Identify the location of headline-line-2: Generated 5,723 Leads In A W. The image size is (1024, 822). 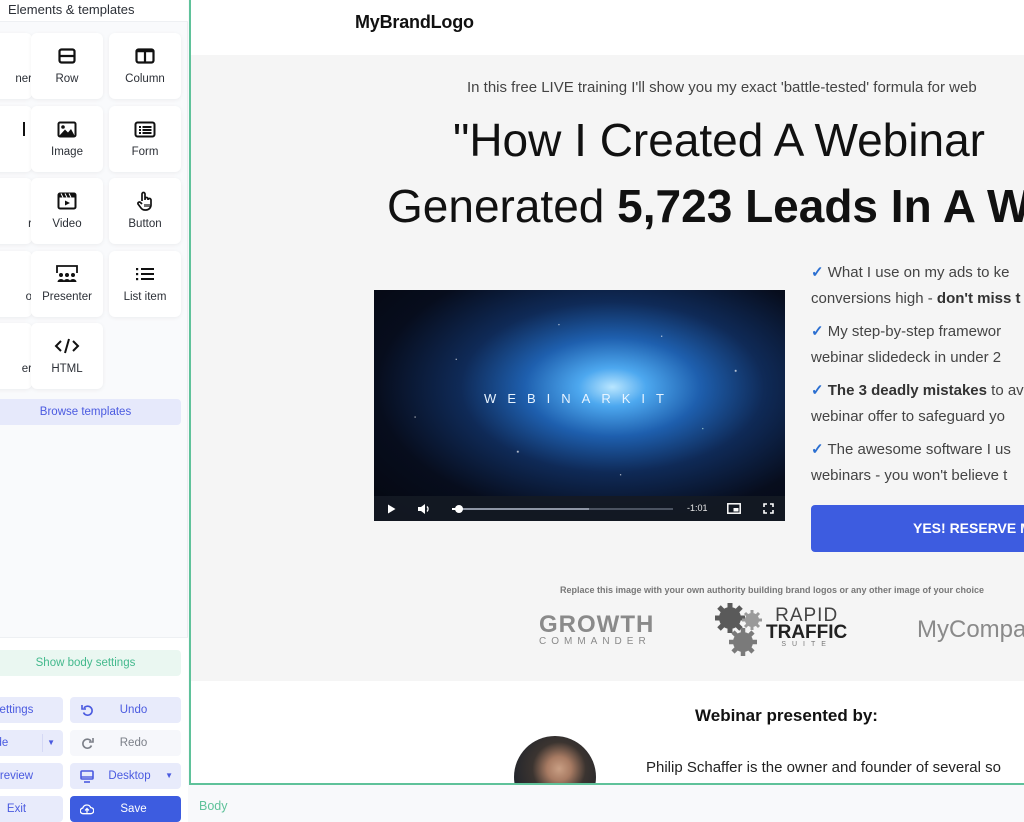
(705, 206).